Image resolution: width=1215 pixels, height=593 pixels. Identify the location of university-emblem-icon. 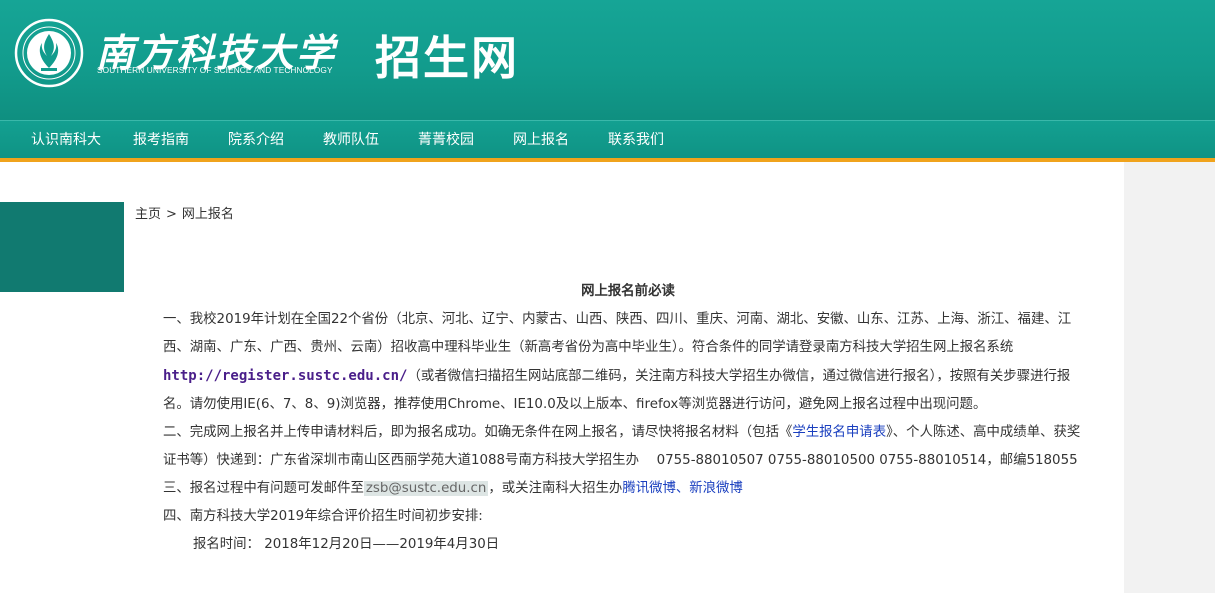
(49, 53).